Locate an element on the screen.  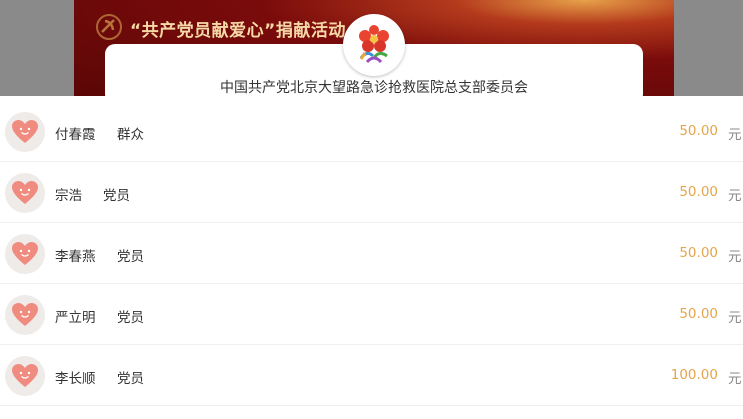
donor-name: 付春霞 is located at coordinates (75, 135).